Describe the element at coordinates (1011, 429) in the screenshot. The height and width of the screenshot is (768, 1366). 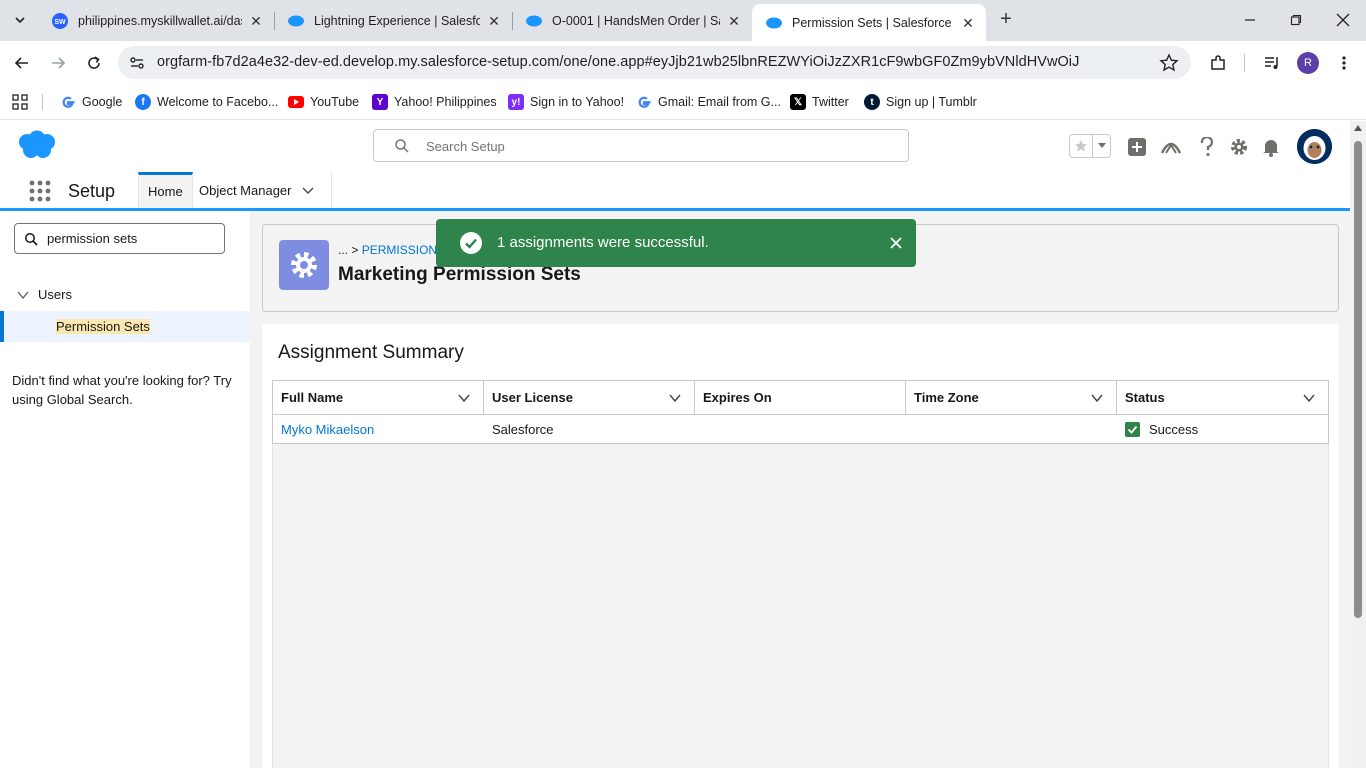
I see `cell-time-zone` at that location.